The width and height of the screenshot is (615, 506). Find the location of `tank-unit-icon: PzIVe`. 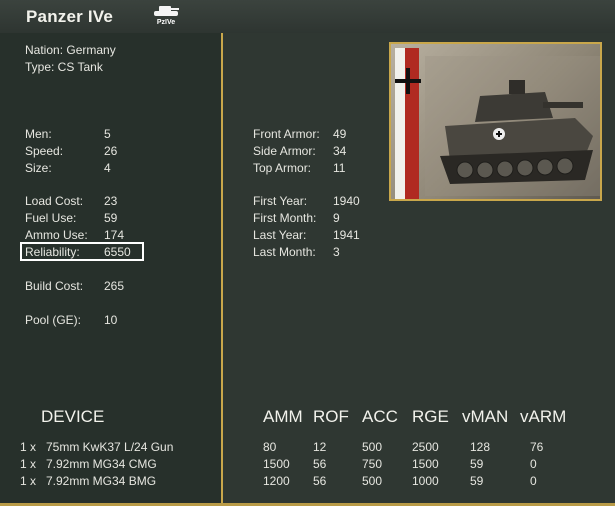

tank-unit-icon: PzIVe is located at coordinates (166, 17).